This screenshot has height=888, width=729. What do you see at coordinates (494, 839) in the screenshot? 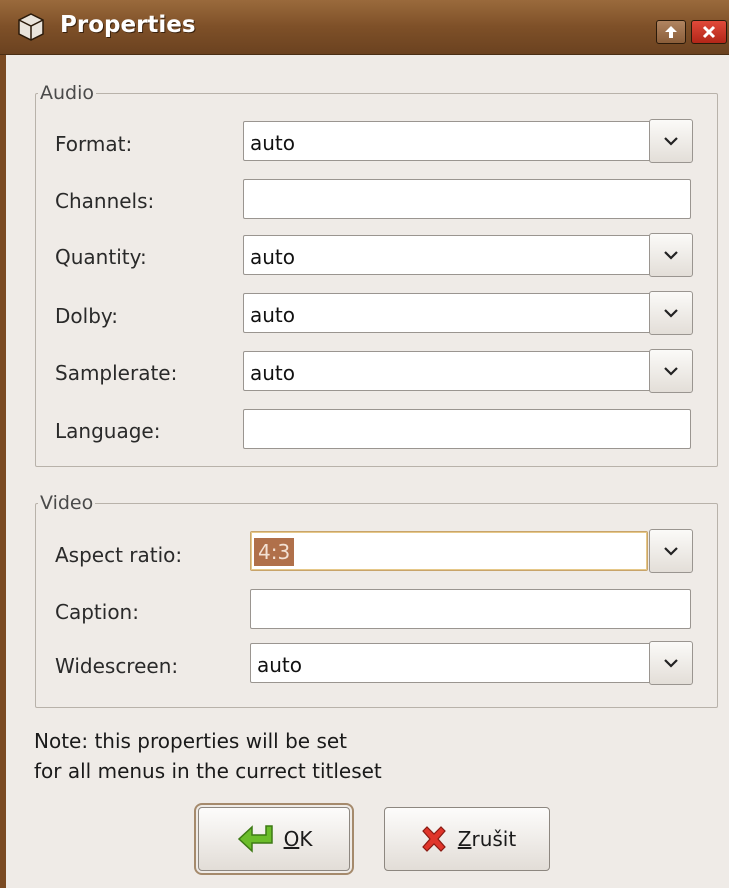
I see `cancel-label-rest: rušit` at bounding box center [494, 839].